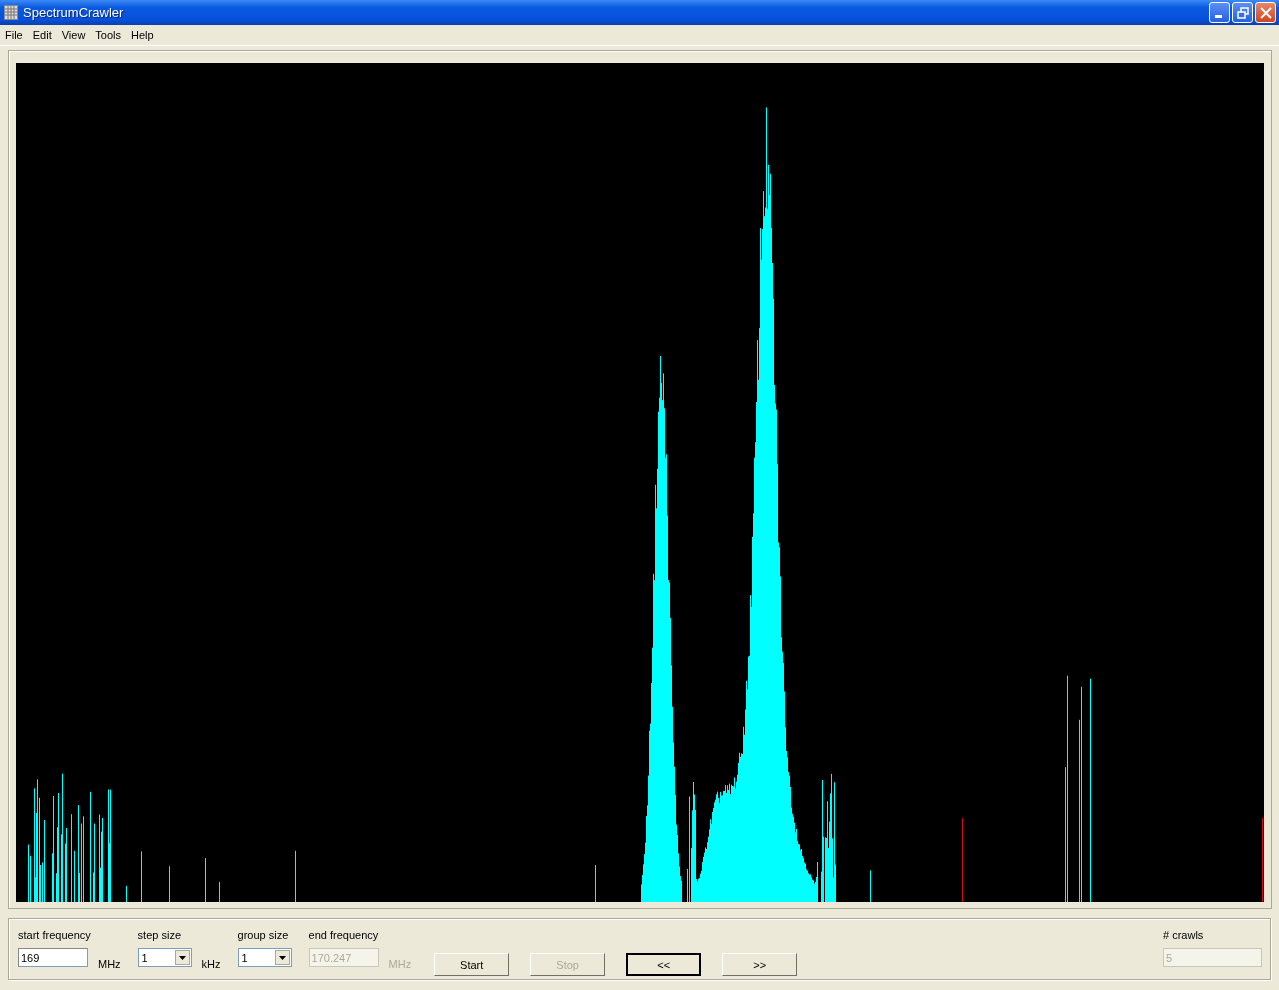 The height and width of the screenshot is (990, 1279). What do you see at coordinates (1184, 935) in the screenshot?
I see `field-label: # crawls` at bounding box center [1184, 935].